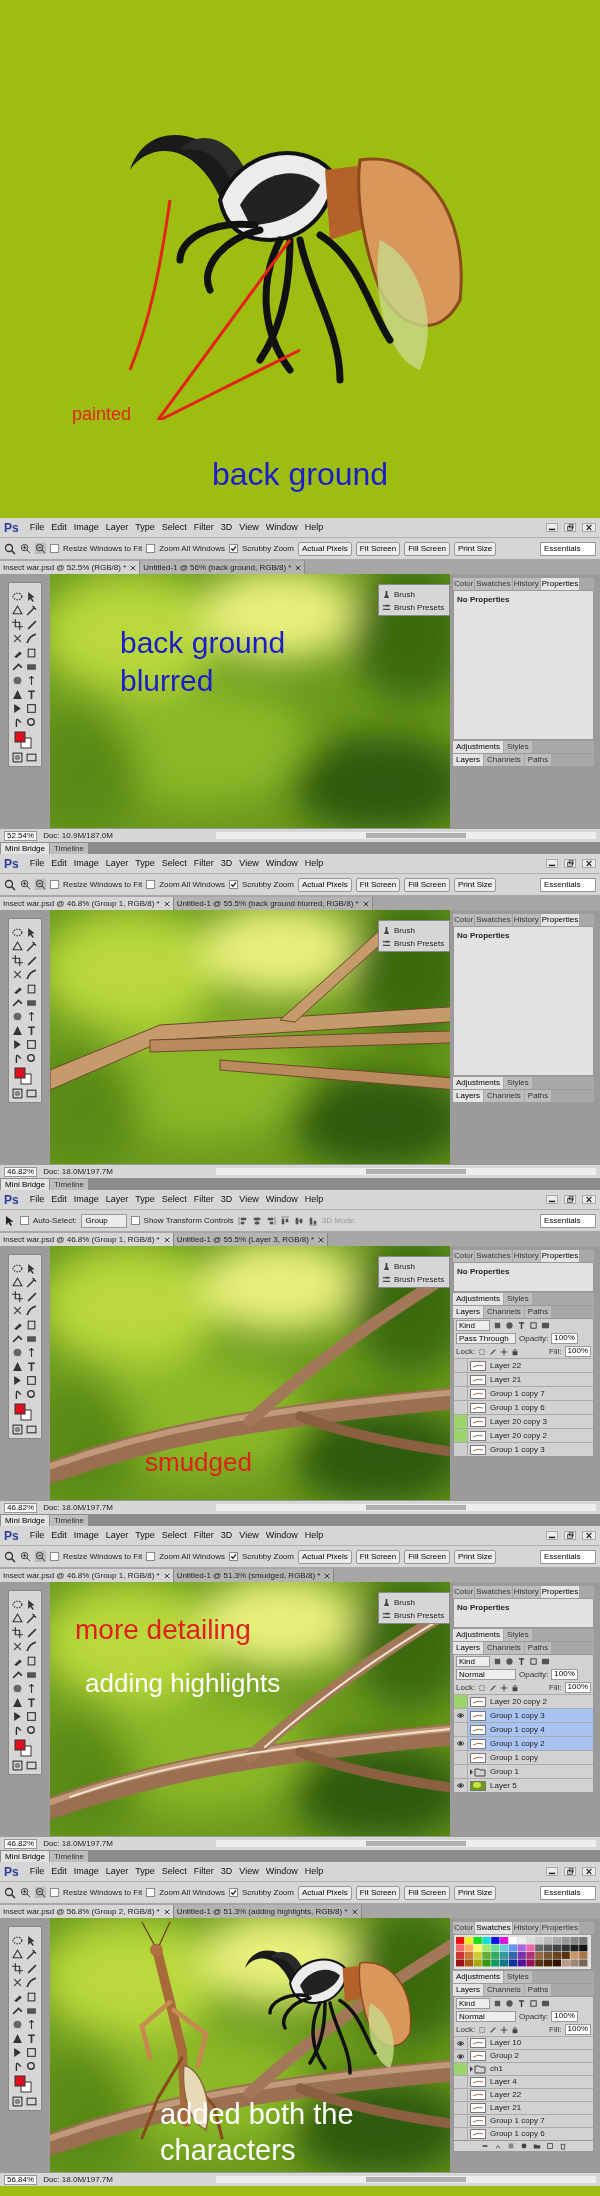 This screenshot has height=2196, width=600. Describe the element at coordinates (493, 1592) in the screenshot. I see `panel-tab: Swatches` at that location.